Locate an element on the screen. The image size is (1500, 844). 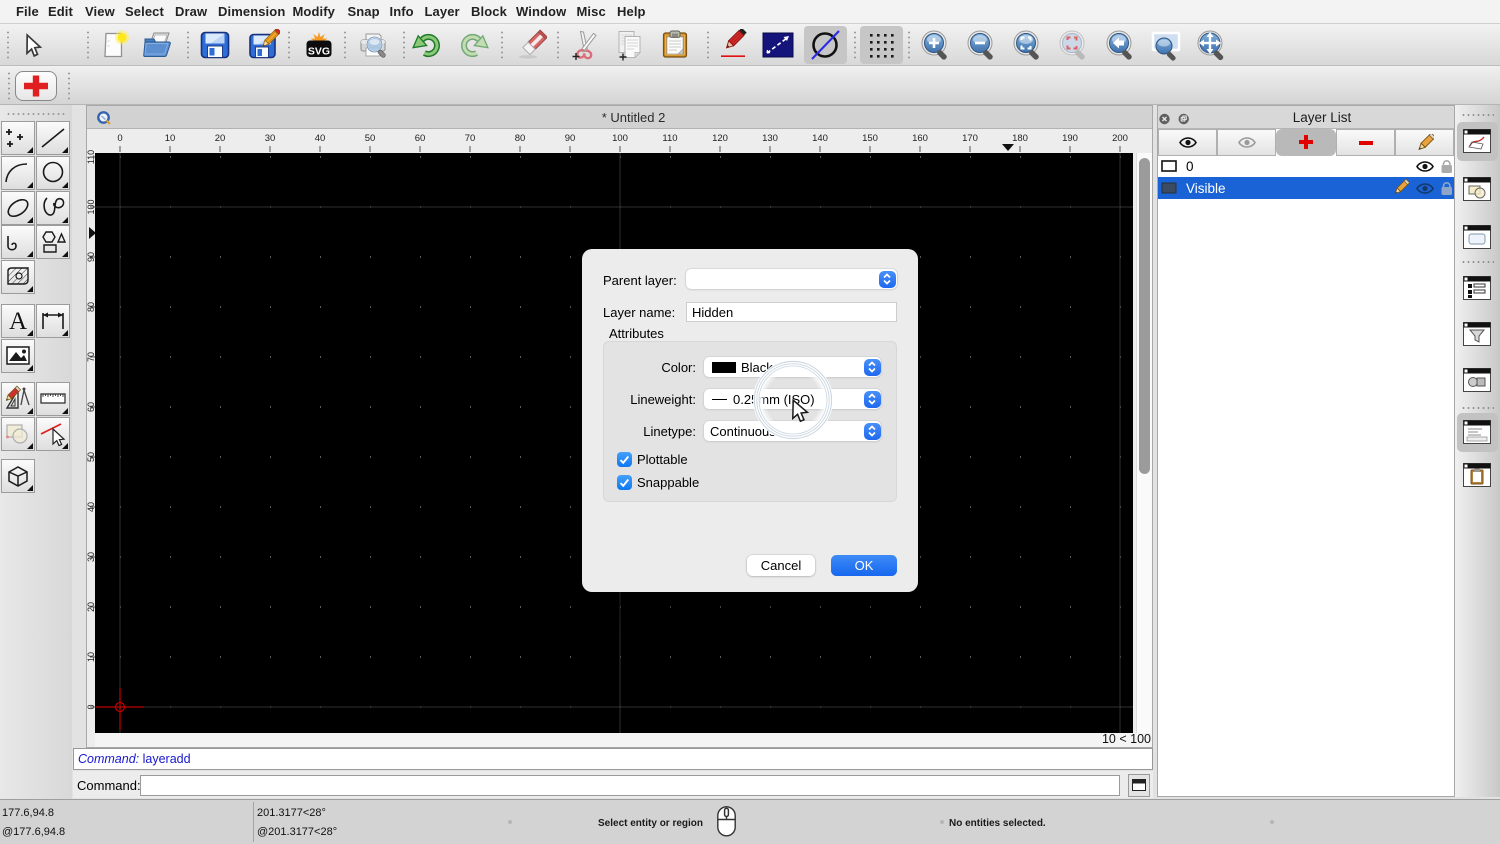
svg-text: 60 is located at coordinates (420, 138).